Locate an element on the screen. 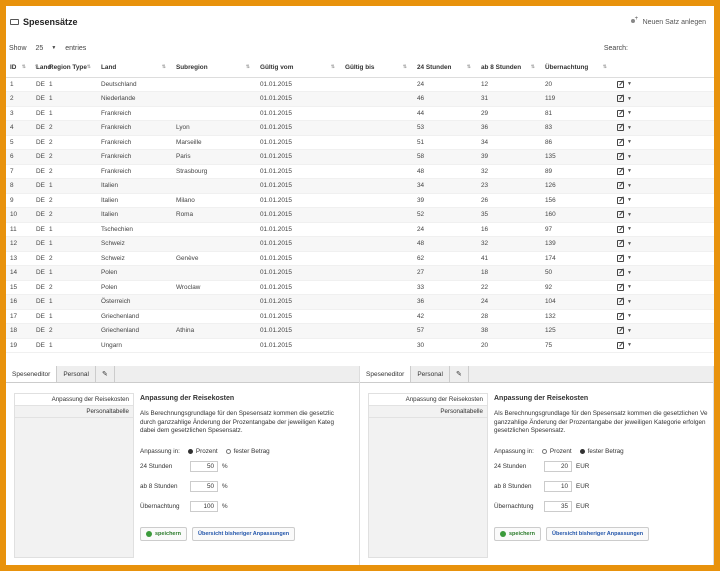 The image size is (720, 571). table-cell: 29 is located at coordinates (509, 113).